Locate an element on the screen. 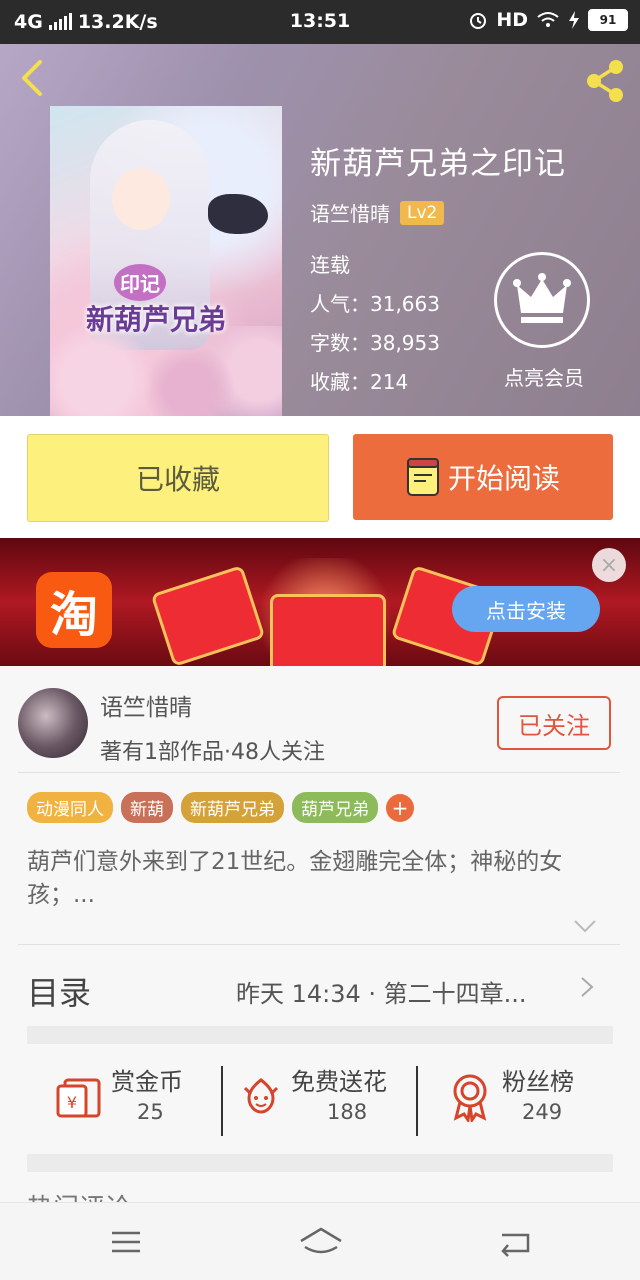  install-button: 点击安装 is located at coordinates (526, 609).